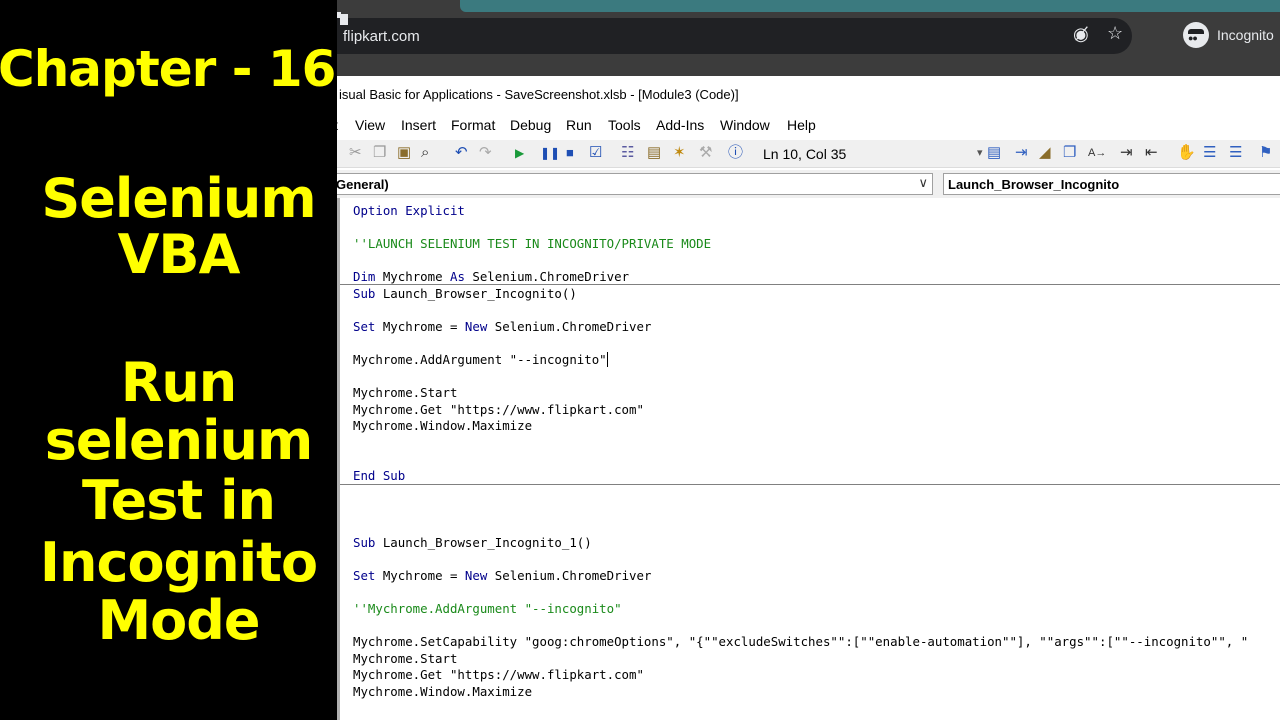 Image resolution: width=1280 pixels, height=720 pixels. Describe the element at coordinates (994, 152) in the screenshot. I see `list-properties-icon: ▤` at that location.